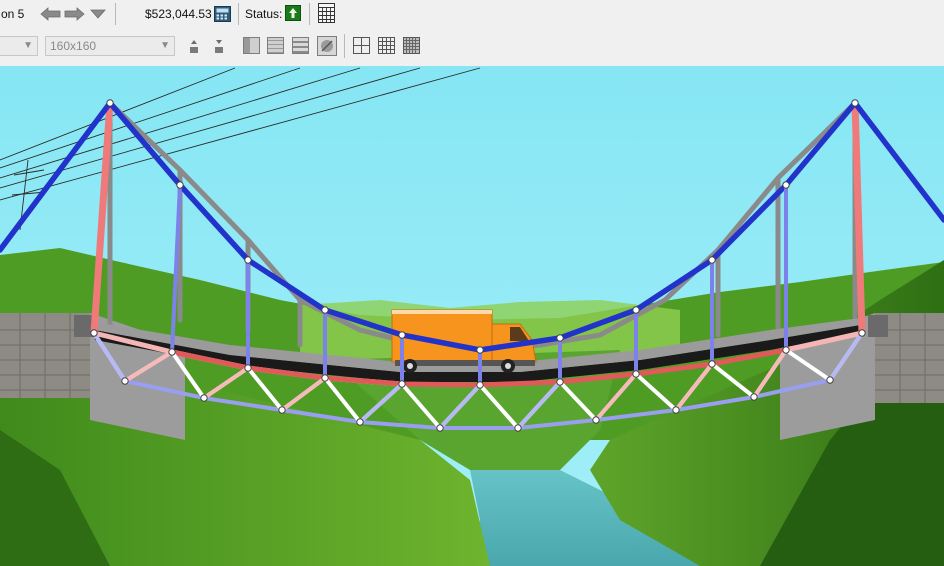  I want to click on grid-medium-icon, so click(386, 45).